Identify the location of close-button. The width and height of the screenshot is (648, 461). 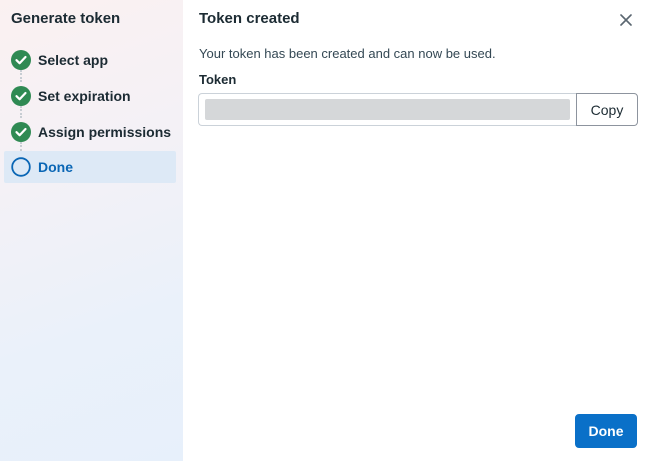
(626, 20).